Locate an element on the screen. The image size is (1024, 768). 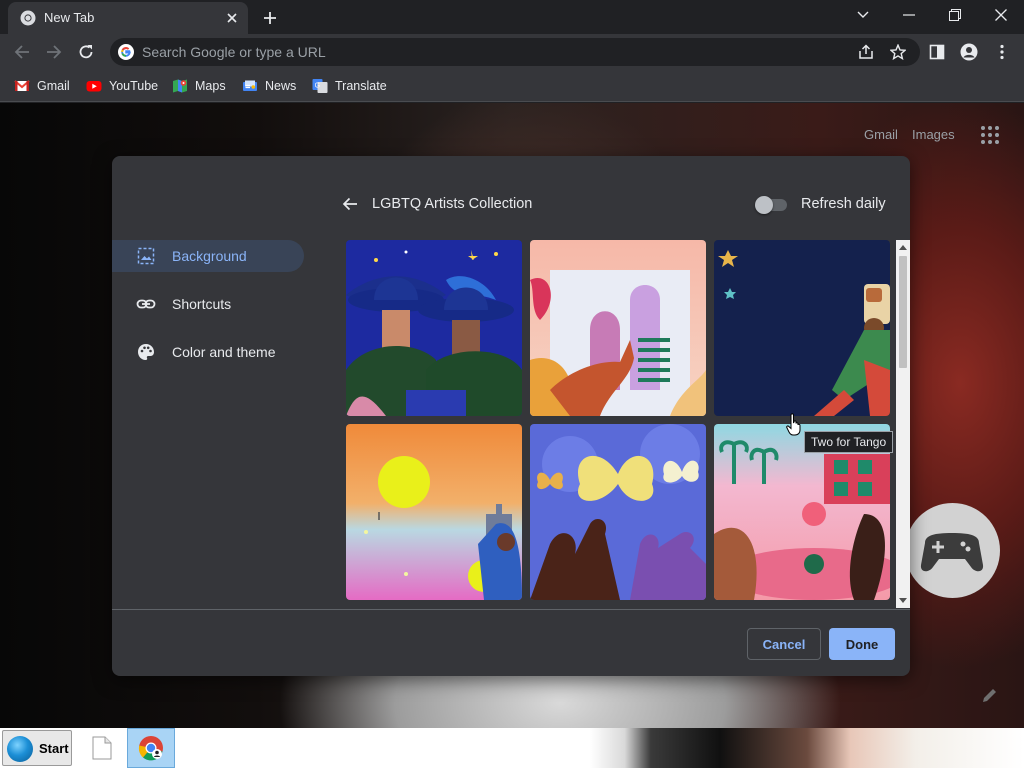
arrow-right-icon is located at coordinates (54, 52).